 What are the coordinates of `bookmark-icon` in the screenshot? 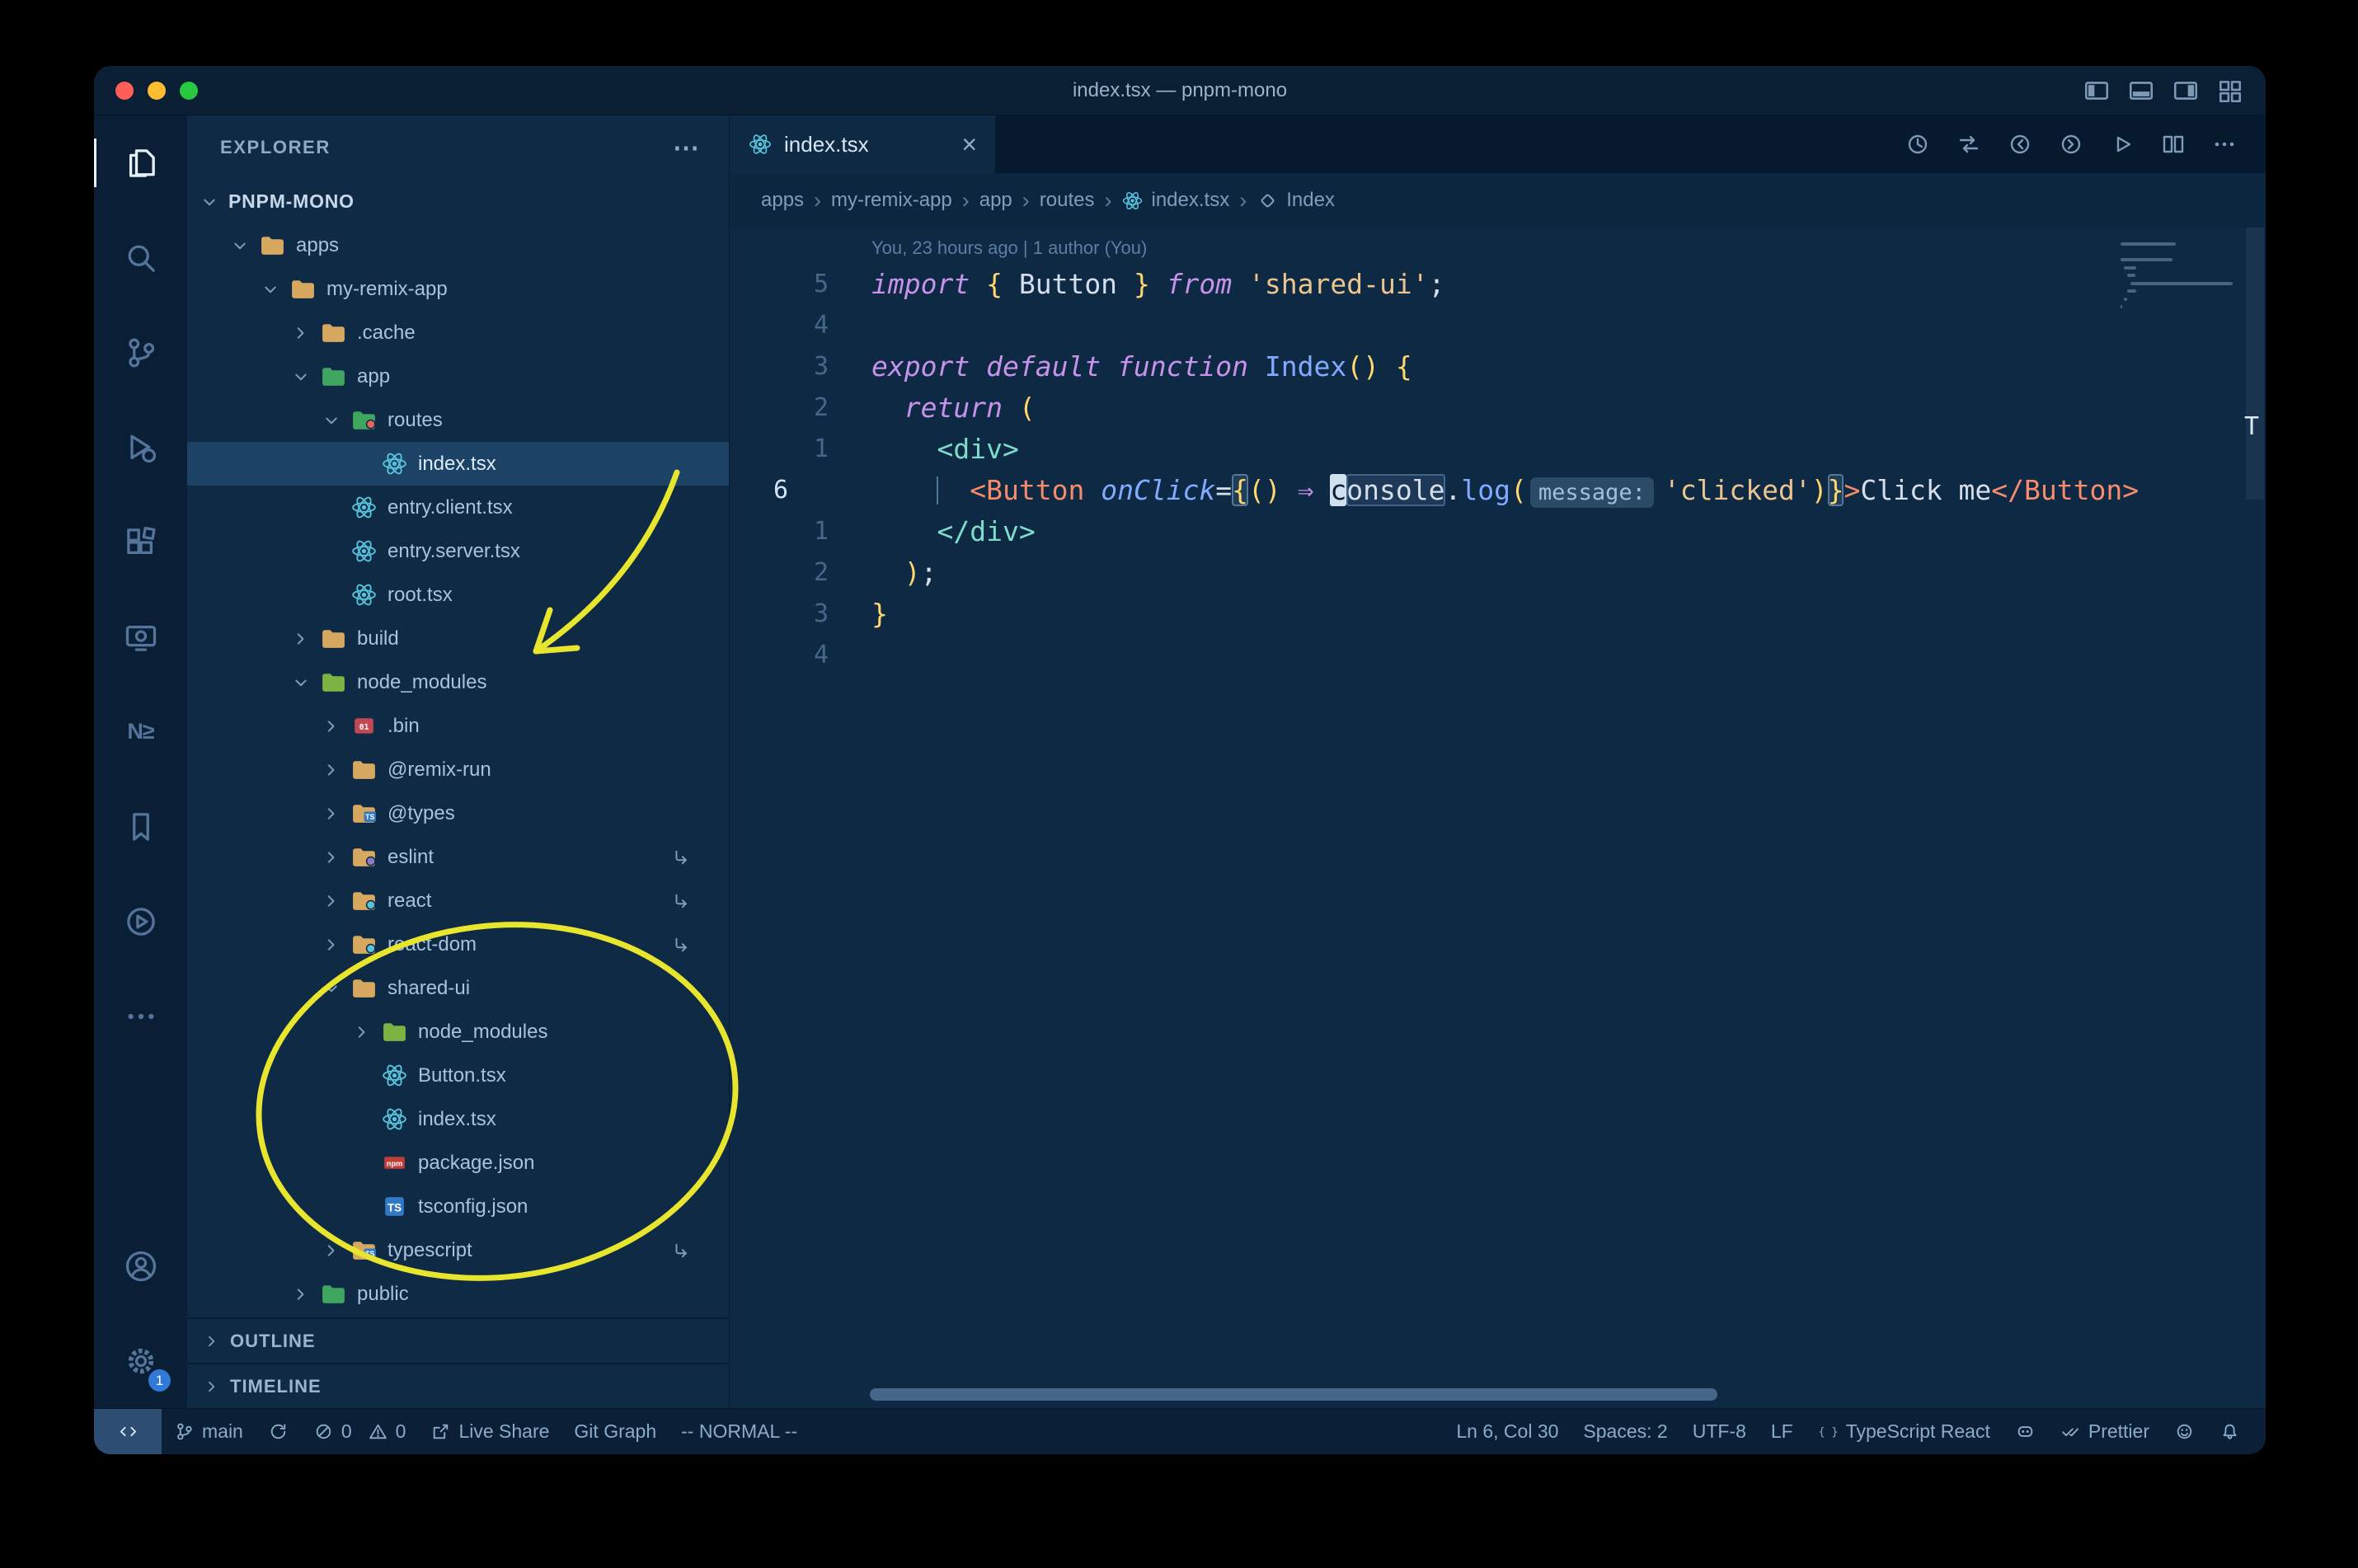 It's located at (141, 827).